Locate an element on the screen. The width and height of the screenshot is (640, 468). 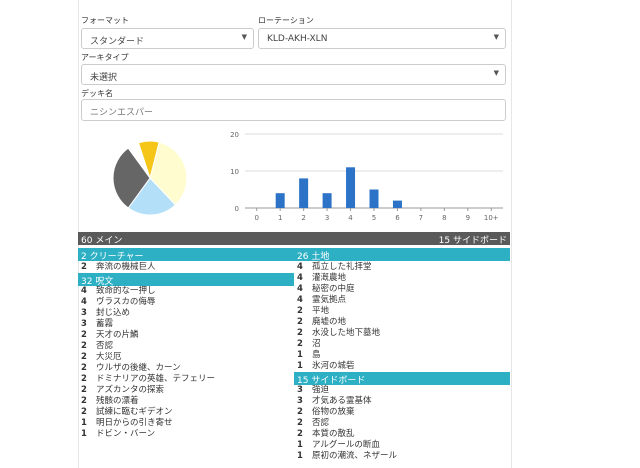
card-row: 4 致命的な一押し is located at coordinates (118, 291).